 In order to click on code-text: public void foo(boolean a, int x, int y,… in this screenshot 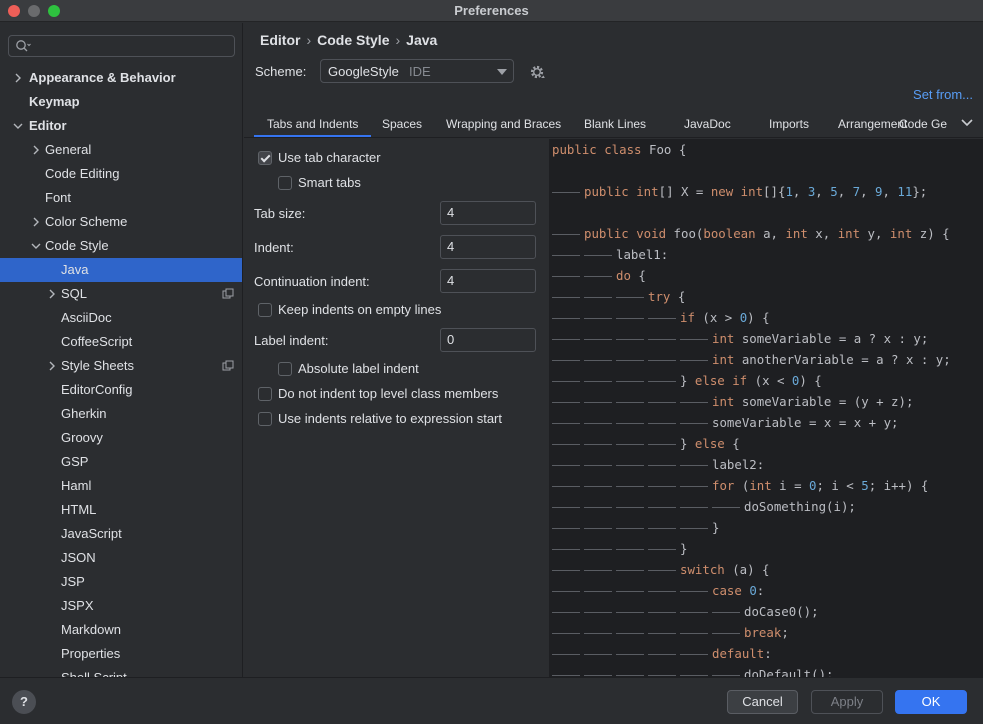, I will do `click(767, 233)`.